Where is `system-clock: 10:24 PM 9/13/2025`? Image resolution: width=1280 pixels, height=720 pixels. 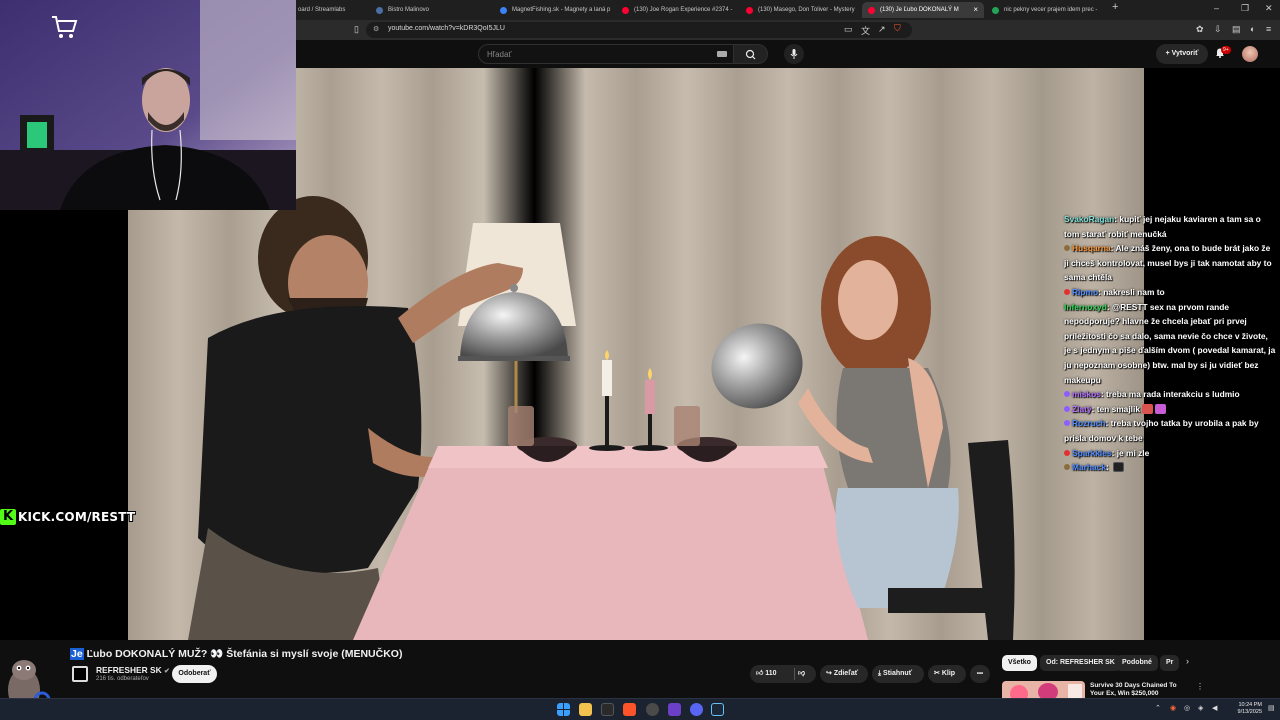
system-clock: 10:24 PM 9/13/2025 is located at coordinates (1245, 709).